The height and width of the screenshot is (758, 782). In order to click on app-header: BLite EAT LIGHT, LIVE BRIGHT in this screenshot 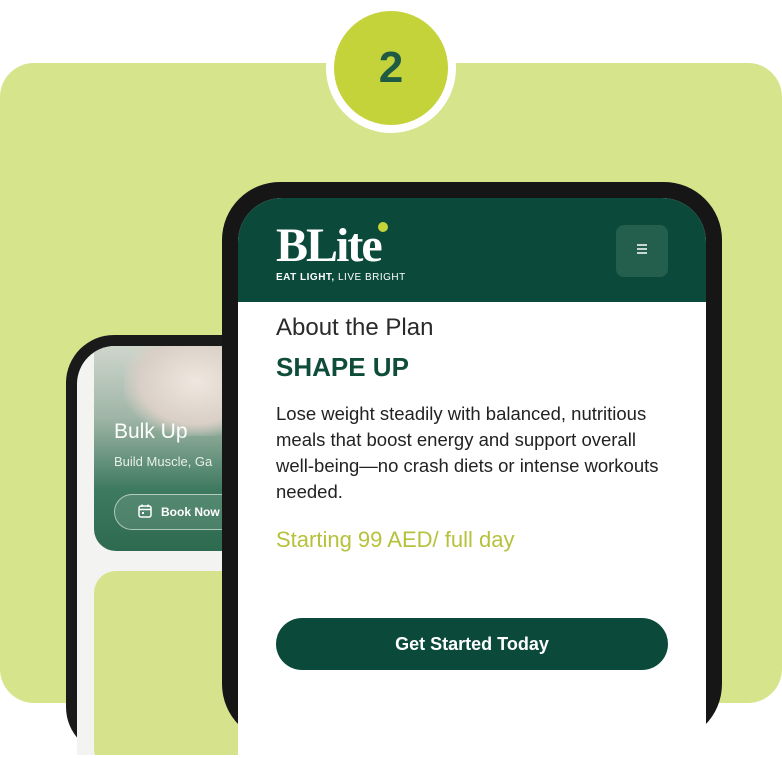, I will do `click(472, 250)`.